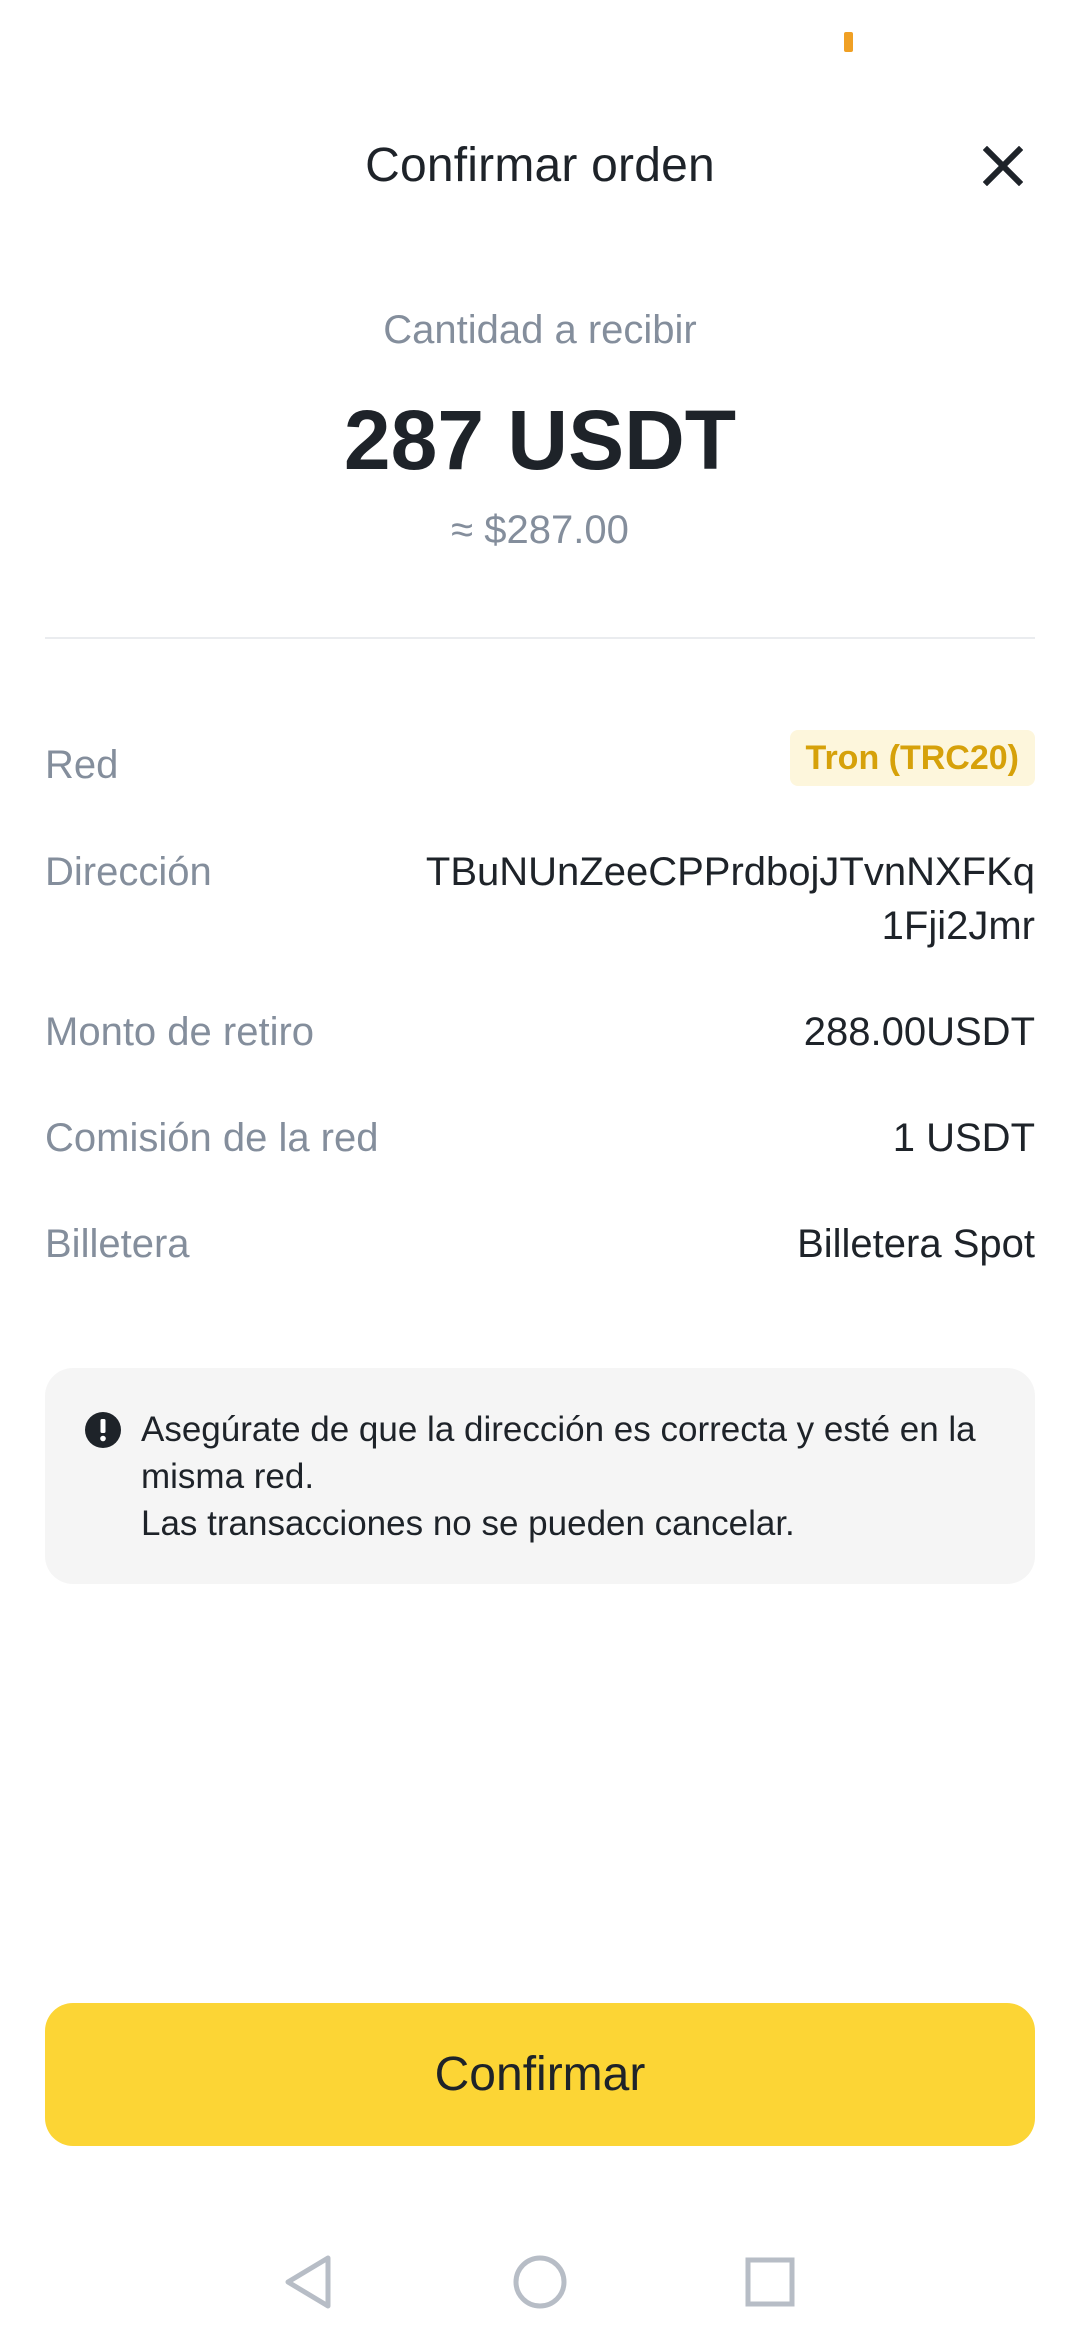  What do you see at coordinates (848, 42) in the screenshot?
I see `status-indicator` at bounding box center [848, 42].